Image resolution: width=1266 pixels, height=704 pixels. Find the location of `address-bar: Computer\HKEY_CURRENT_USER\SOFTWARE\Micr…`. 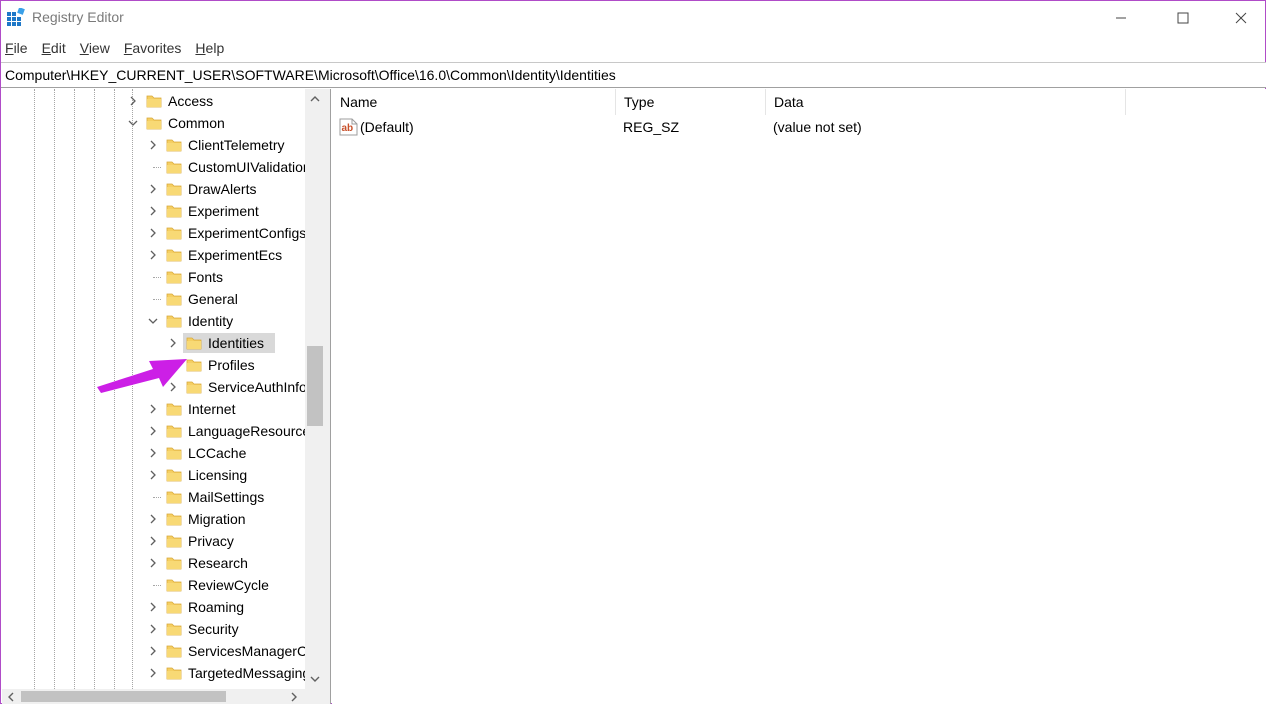

address-bar: Computer\HKEY_CURRENT_USER\SOFTWARE\Micr… is located at coordinates (633, 75).